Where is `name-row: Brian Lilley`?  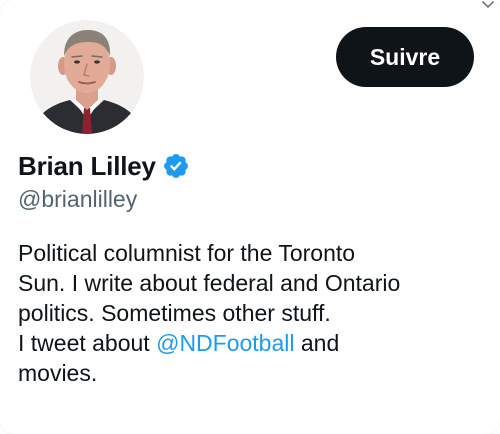
name-row: Brian Lilley is located at coordinates (104, 166).